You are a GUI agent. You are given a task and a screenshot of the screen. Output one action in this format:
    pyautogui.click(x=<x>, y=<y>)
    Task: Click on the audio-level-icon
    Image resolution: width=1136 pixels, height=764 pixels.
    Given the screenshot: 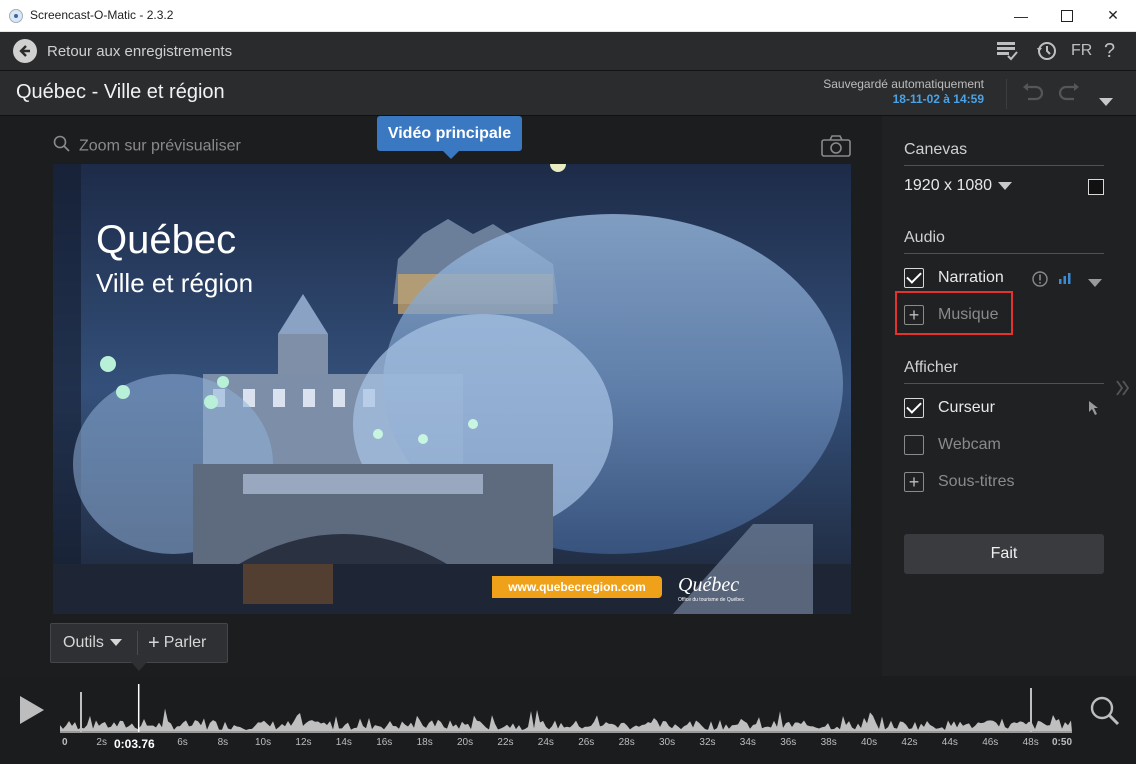 What is the action you would take?
    pyautogui.click(x=1065, y=280)
    